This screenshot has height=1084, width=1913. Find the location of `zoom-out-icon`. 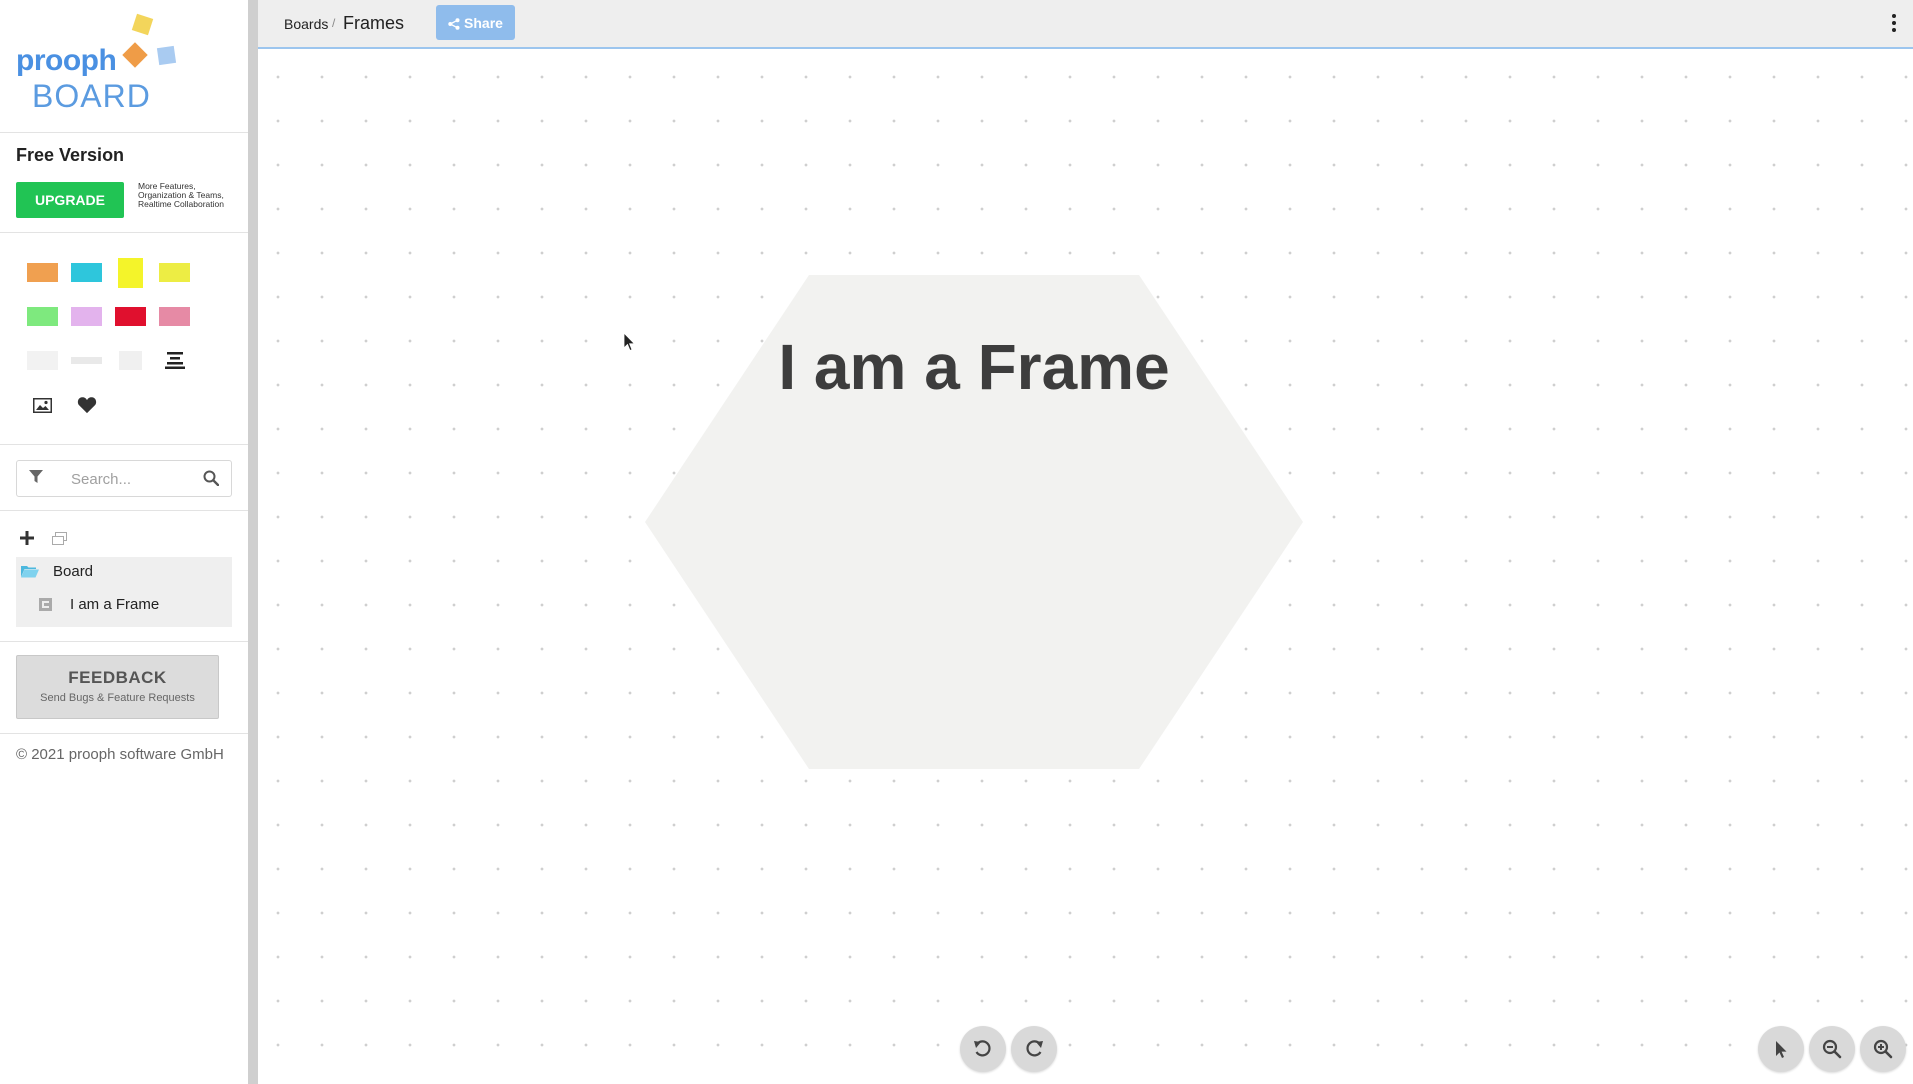

zoom-out-icon is located at coordinates (1832, 1049).